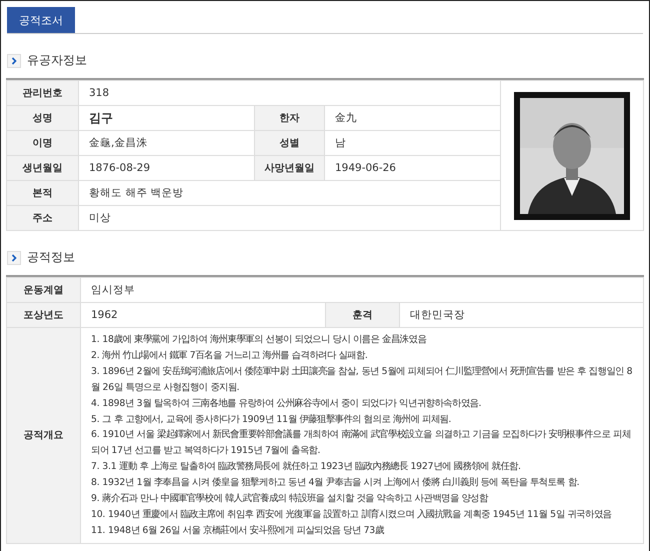 The image size is (650, 551). I want to click on field-value: 미상, so click(289, 218).